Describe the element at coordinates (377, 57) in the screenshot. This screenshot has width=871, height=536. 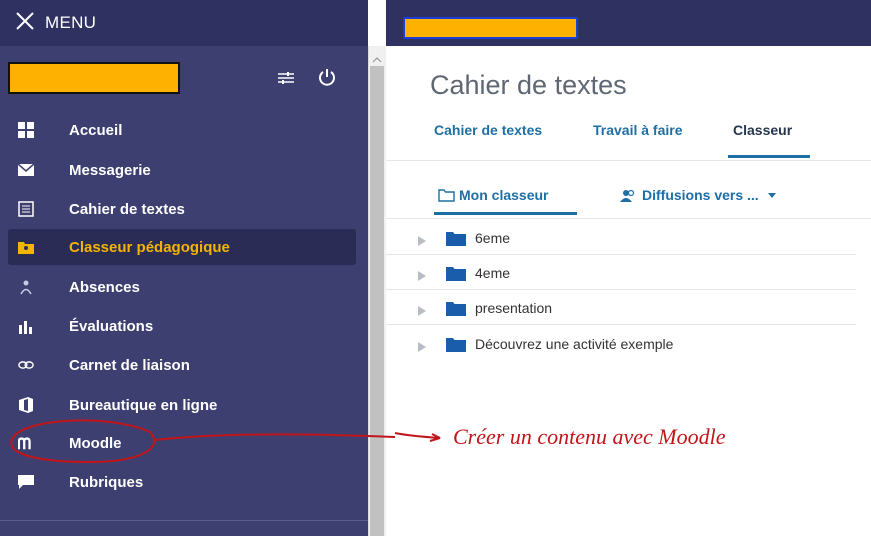
I see `scroll-up-arrow-icon` at that location.